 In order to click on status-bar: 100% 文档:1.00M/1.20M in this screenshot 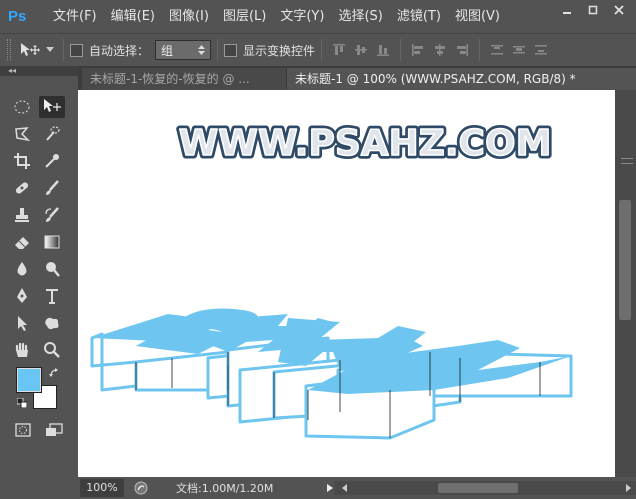, I will do `click(357, 488)`.